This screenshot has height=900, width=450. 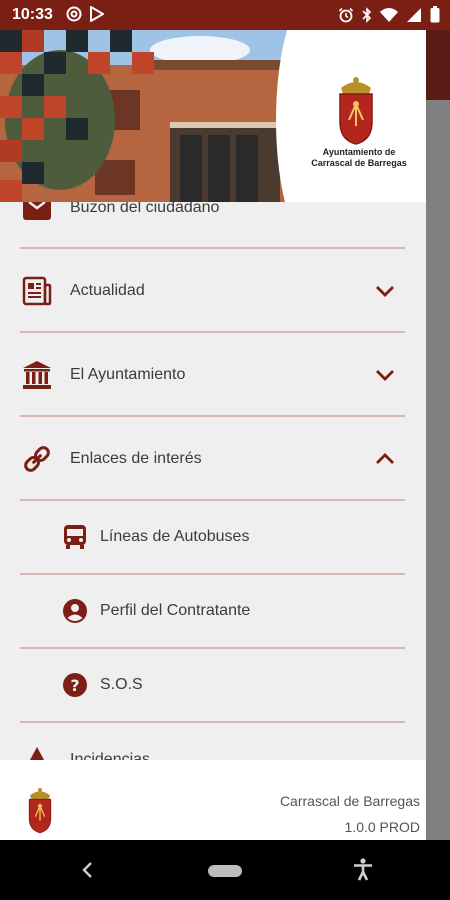 What do you see at coordinates (40, 811) in the screenshot?
I see `footer-coat-of-arms-logo` at bounding box center [40, 811].